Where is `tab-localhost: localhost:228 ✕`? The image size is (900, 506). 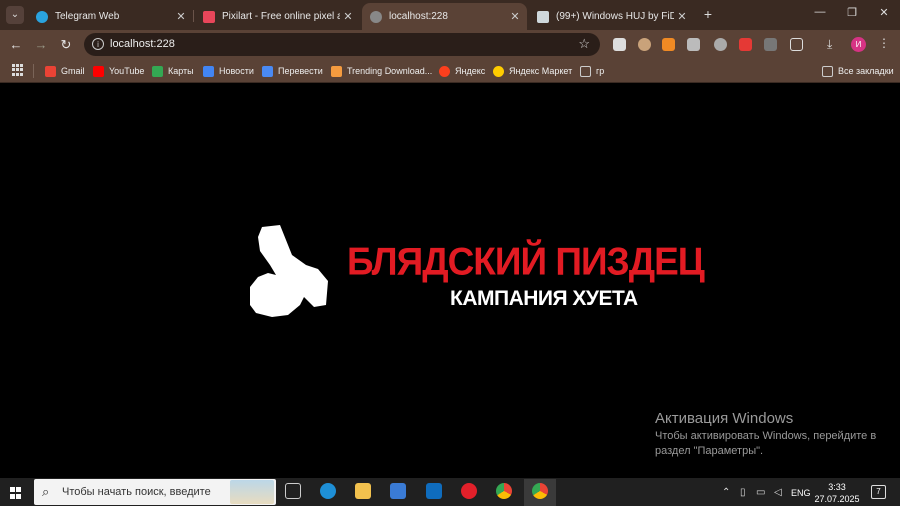
tab-localhost: localhost:228 ✕ is located at coordinates (444, 16).